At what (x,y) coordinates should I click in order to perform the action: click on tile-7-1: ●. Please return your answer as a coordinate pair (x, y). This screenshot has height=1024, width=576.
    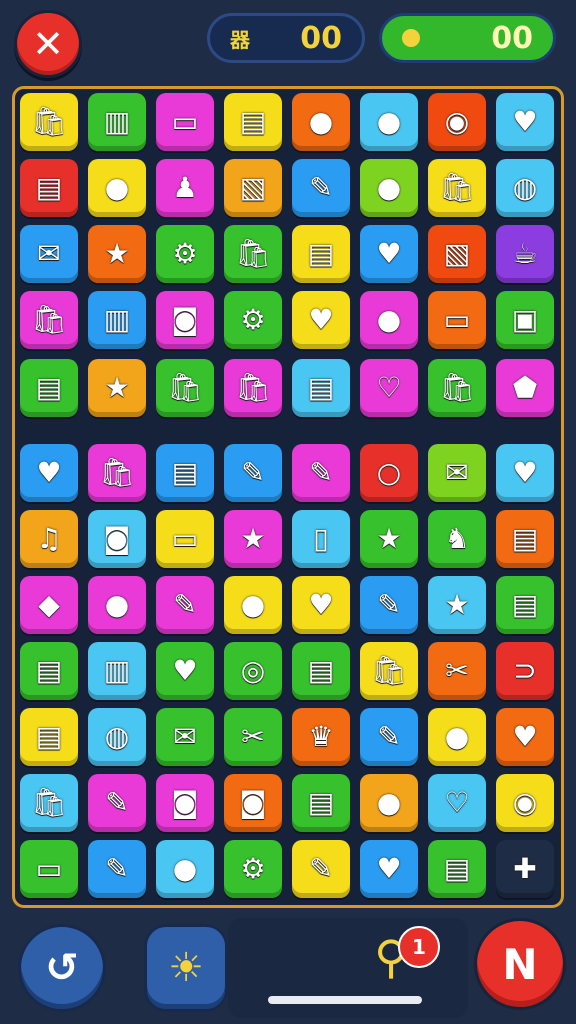
    Looking at the image, I should click on (117, 605).